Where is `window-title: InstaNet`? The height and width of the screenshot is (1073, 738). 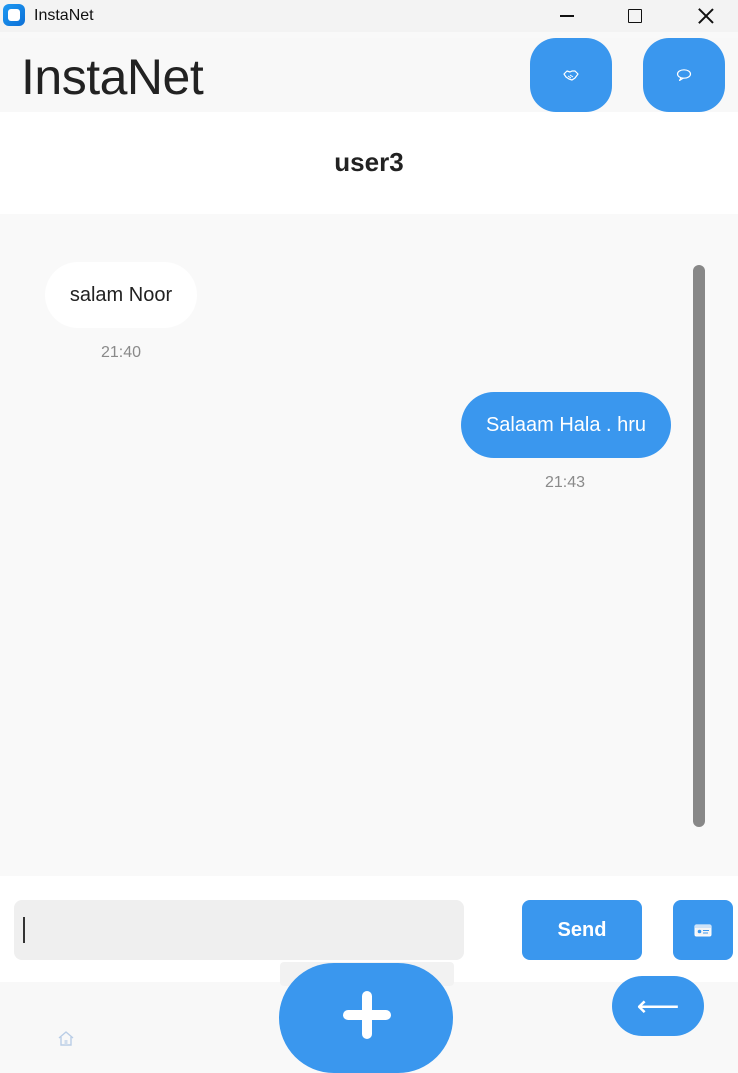
window-title: InstaNet is located at coordinates (64, 15).